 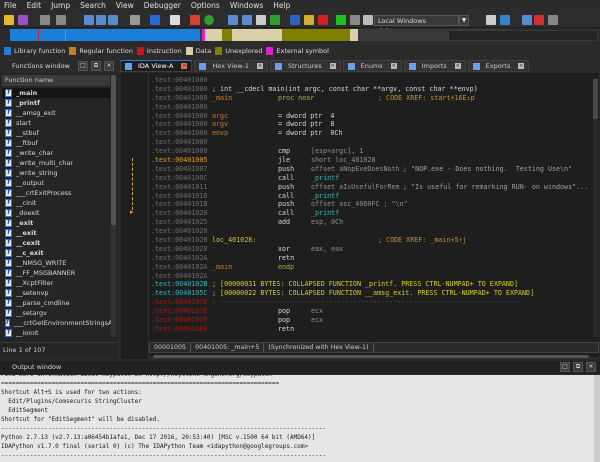 What do you see at coordinates (371, 276) in the screenshot?
I see `code-line: .text:0040102A` at bounding box center [371, 276].